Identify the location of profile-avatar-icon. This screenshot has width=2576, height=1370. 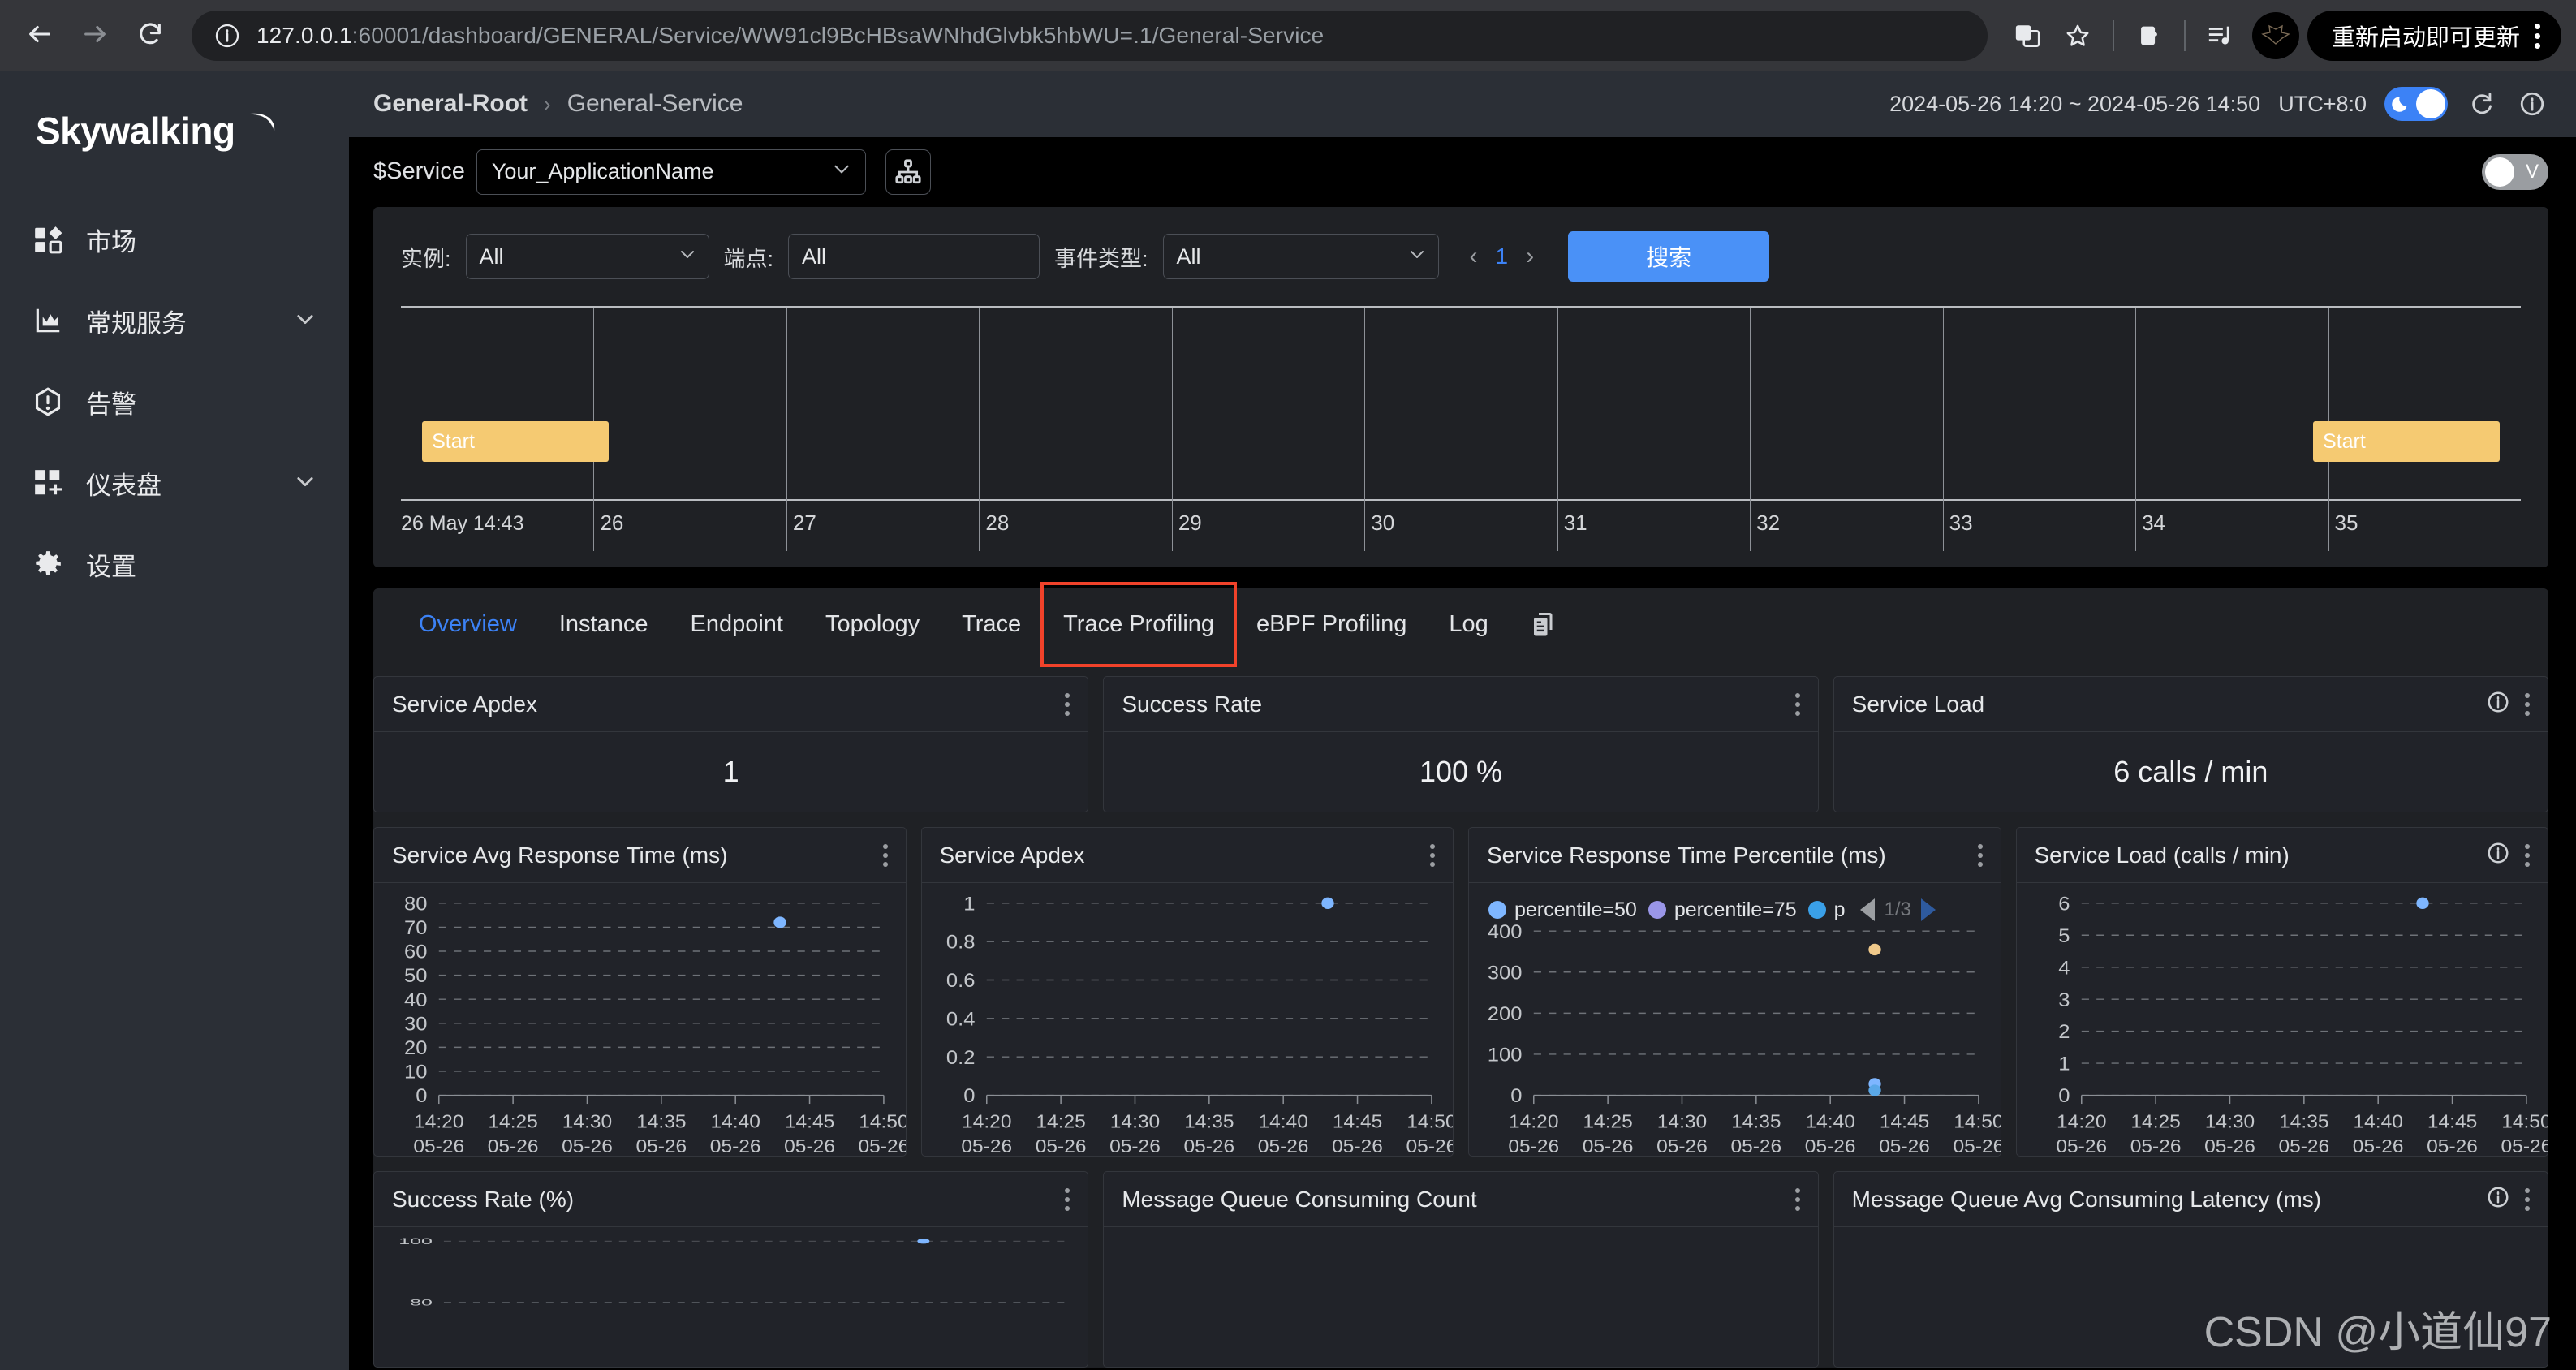
(2275, 35).